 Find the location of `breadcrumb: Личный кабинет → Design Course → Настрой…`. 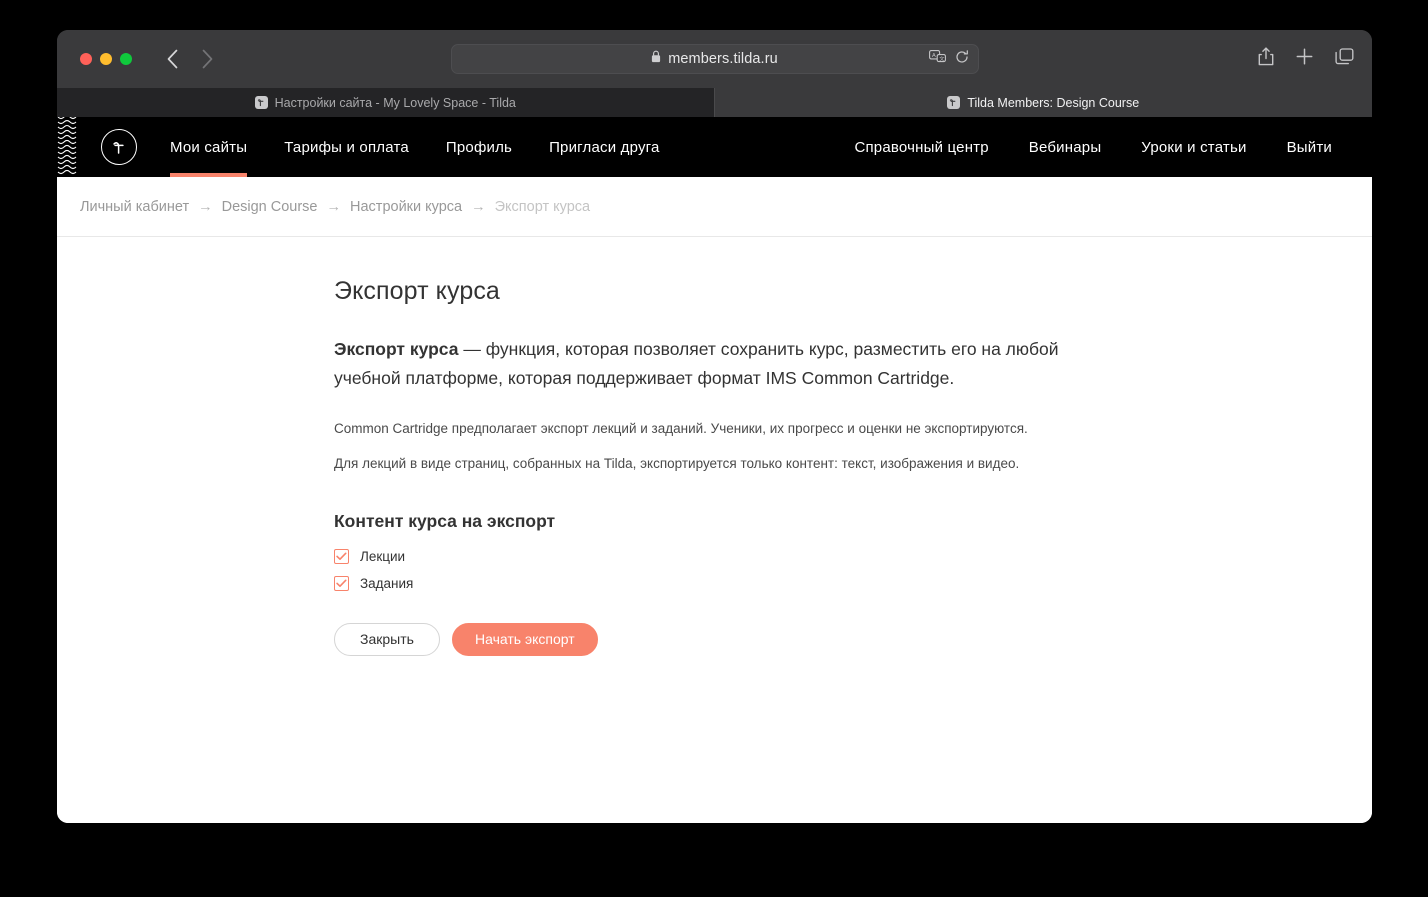

breadcrumb: Личный кабинет → Design Course → Настрой… is located at coordinates (335, 207).